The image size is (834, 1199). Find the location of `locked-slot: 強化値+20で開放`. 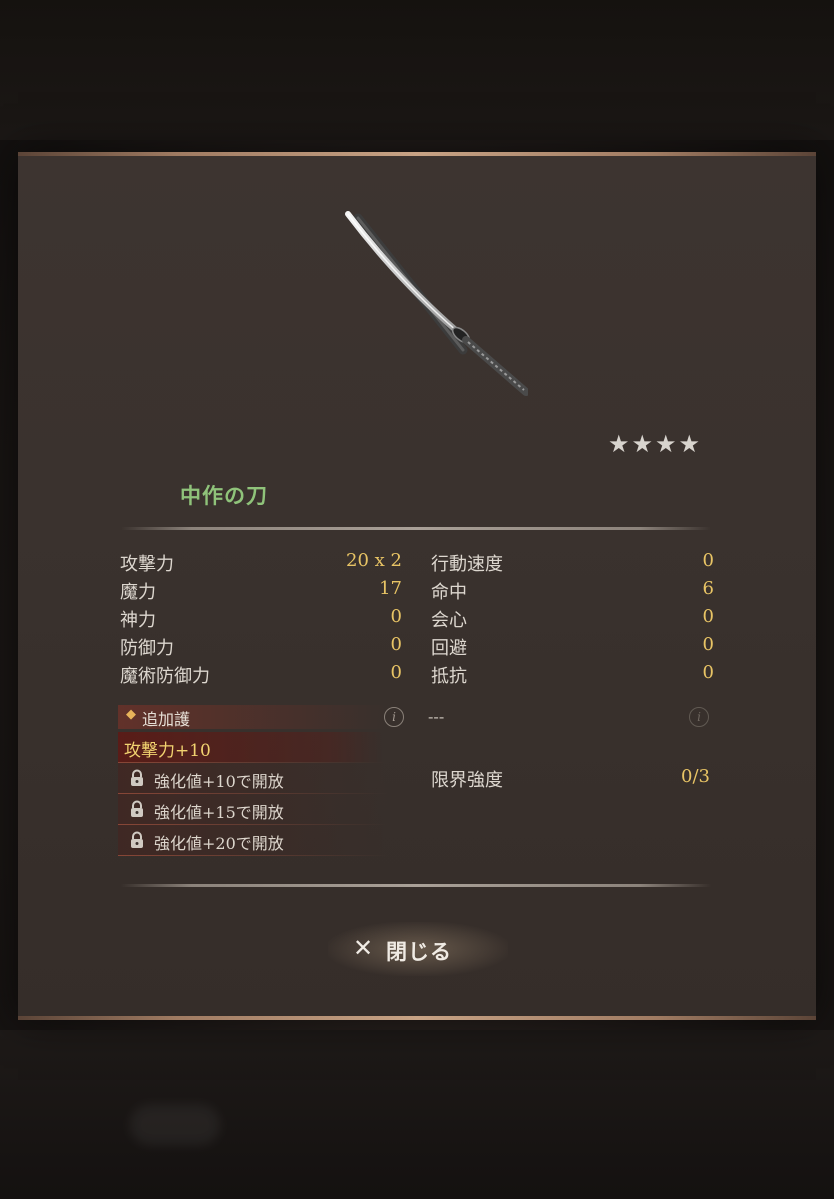

locked-slot: 強化値+20で開放 is located at coordinates (253, 840).